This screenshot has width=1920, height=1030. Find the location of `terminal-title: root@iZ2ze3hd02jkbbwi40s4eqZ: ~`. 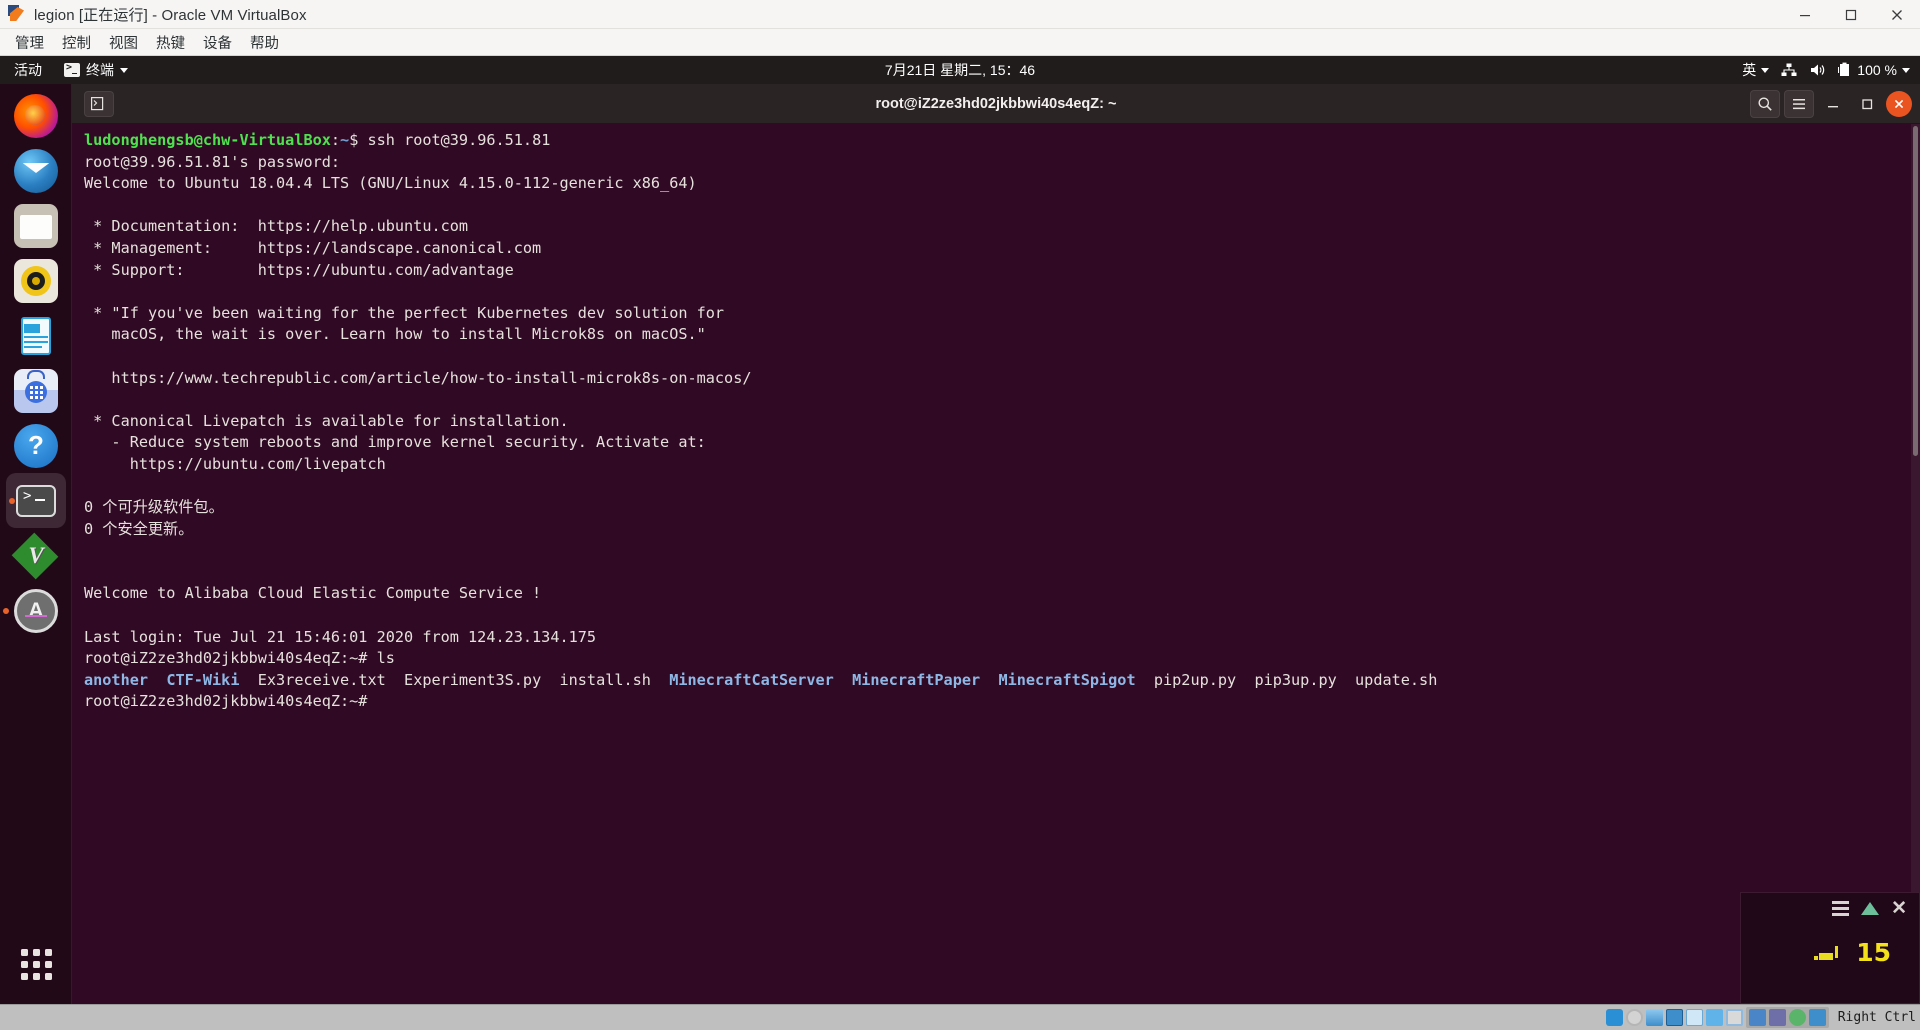

terminal-title: root@iZ2ze3hd02jkbbwi40s4eqZ: ~ is located at coordinates (996, 103).